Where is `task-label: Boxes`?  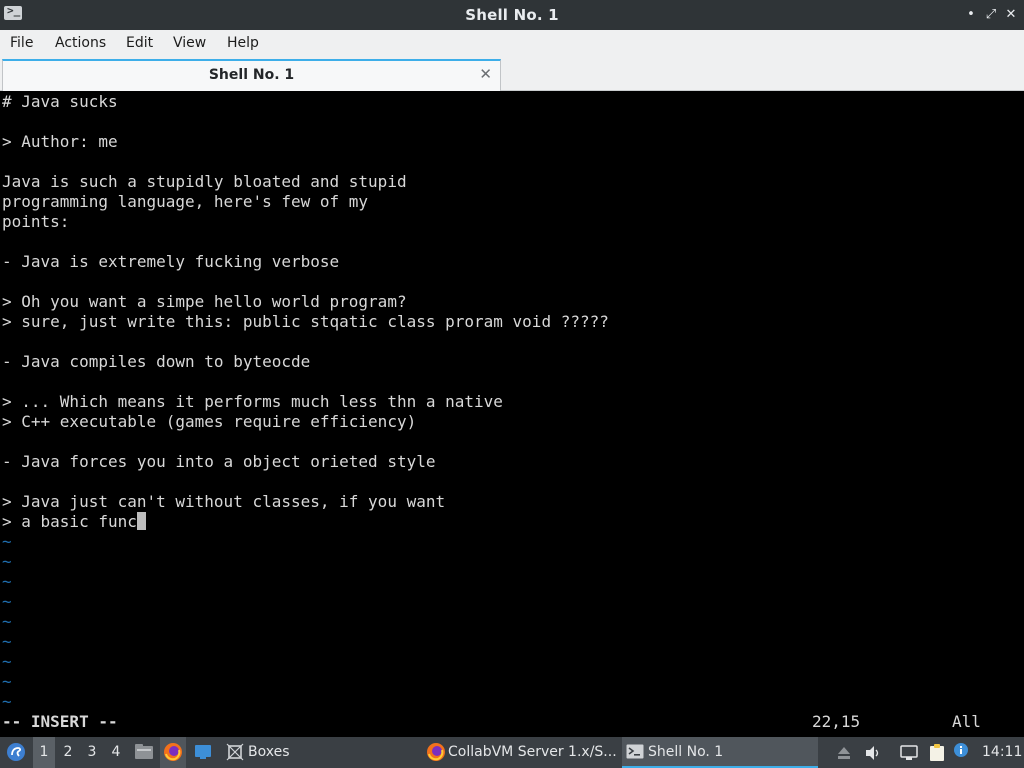
task-label: Boxes is located at coordinates (269, 752).